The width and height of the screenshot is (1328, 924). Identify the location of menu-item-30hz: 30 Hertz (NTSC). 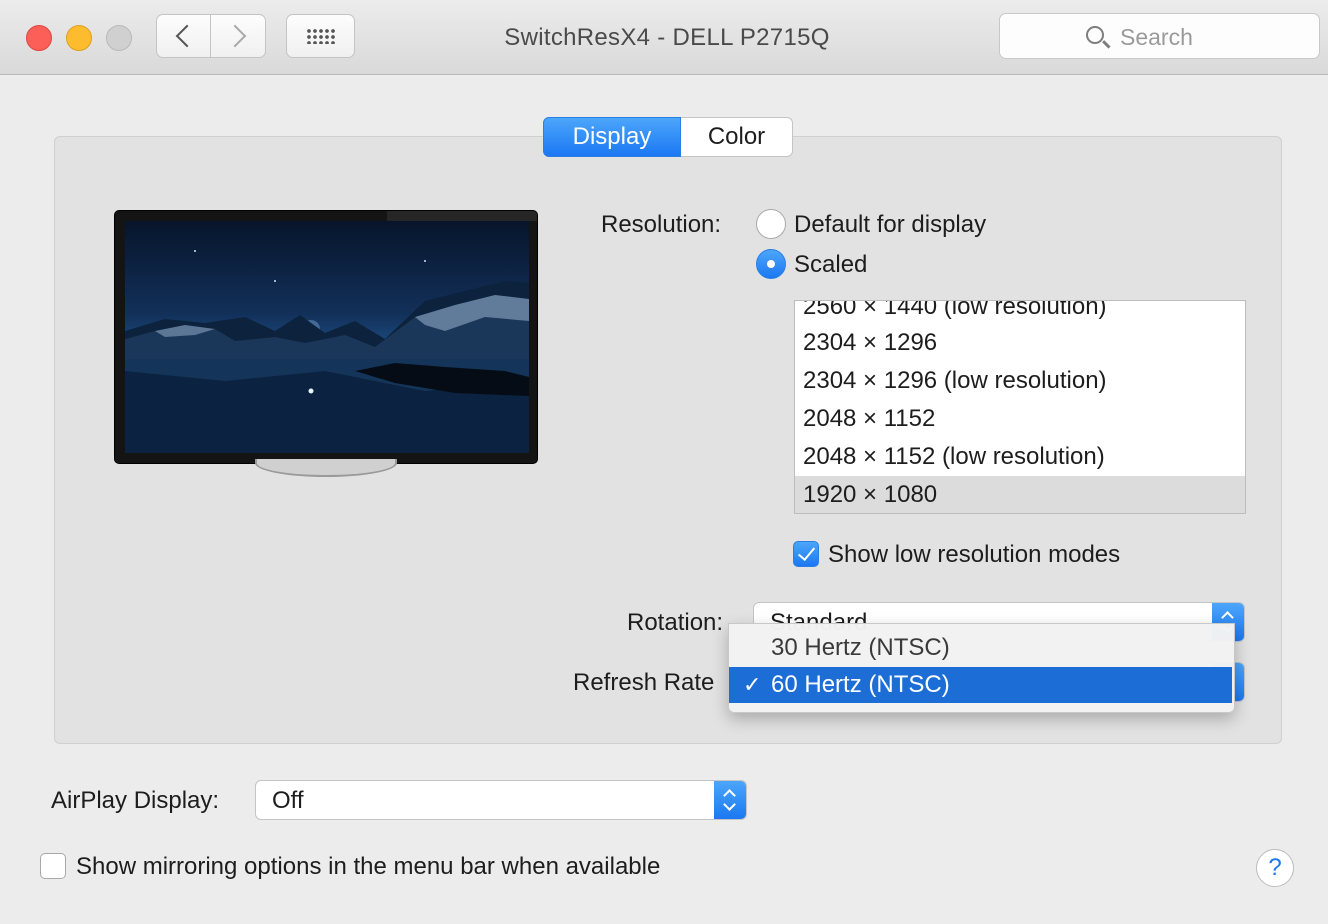
(980, 648).